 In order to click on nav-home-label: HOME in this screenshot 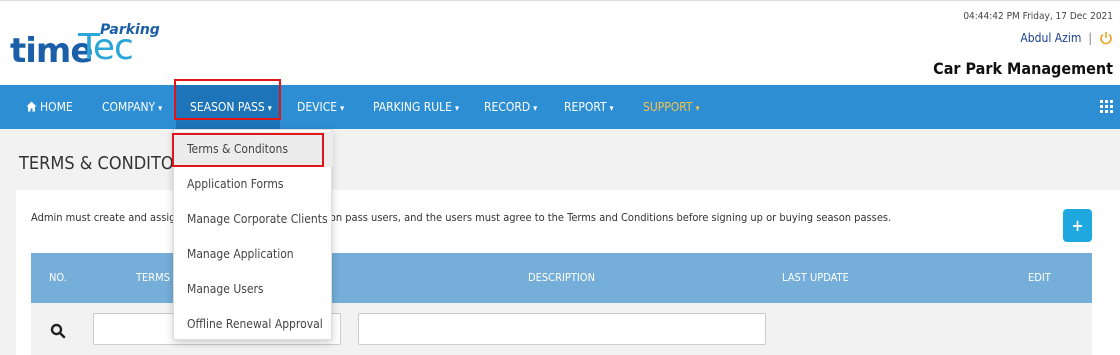, I will do `click(56, 107)`.